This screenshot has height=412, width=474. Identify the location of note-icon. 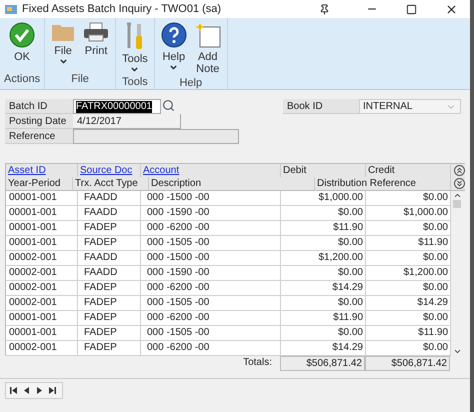
(207, 35).